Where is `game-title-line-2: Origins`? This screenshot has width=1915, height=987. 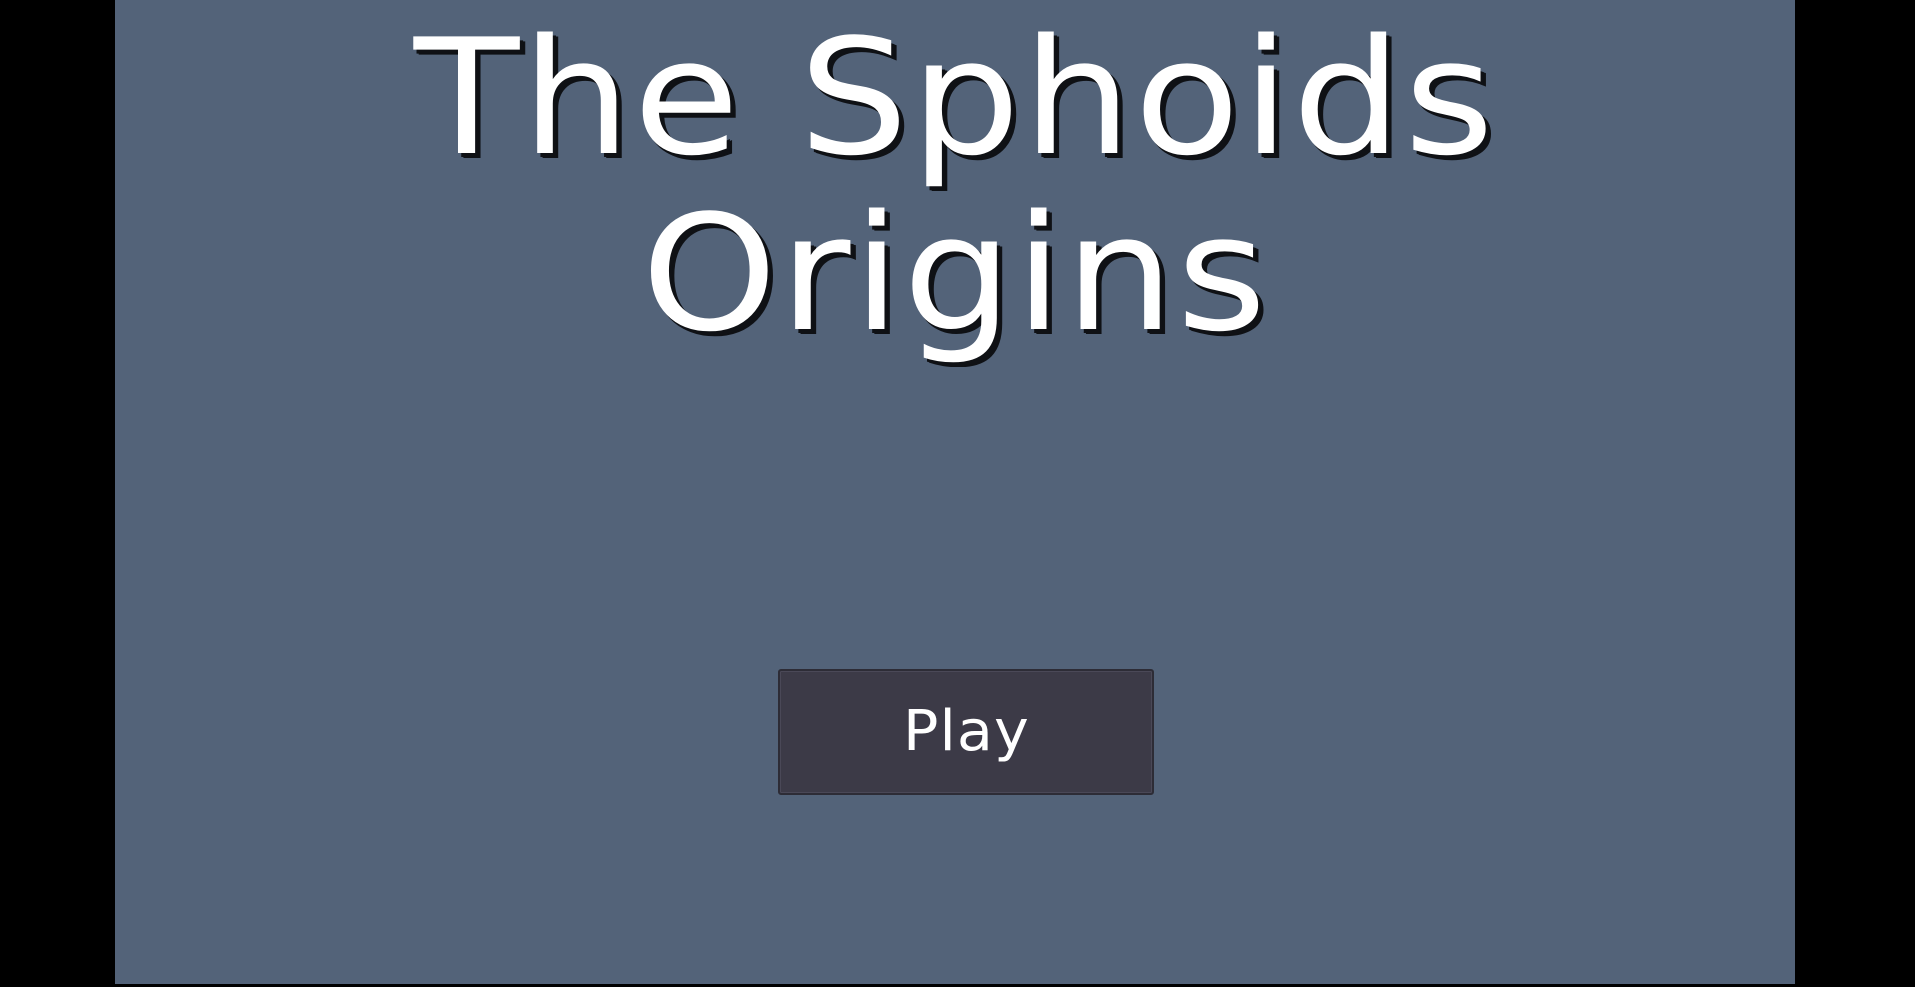 game-title-line-2: Origins is located at coordinates (955, 273).